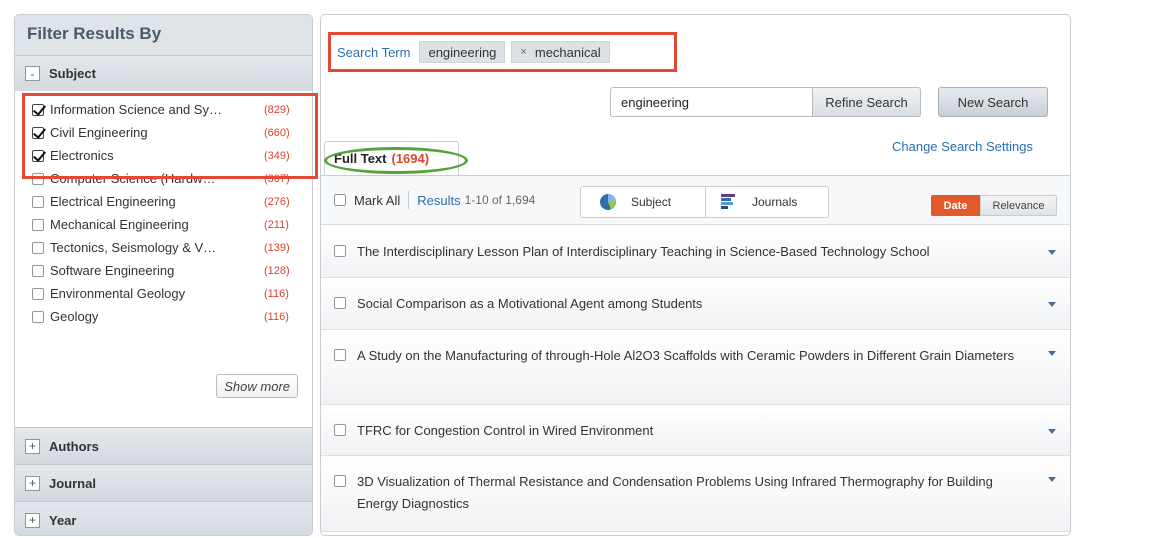 Image resolution: width=1160 pixels, height=538 pixels. Describe the element at coordinates (523, 52) in the screenshot. I see `remove-icon: ×` at that location.